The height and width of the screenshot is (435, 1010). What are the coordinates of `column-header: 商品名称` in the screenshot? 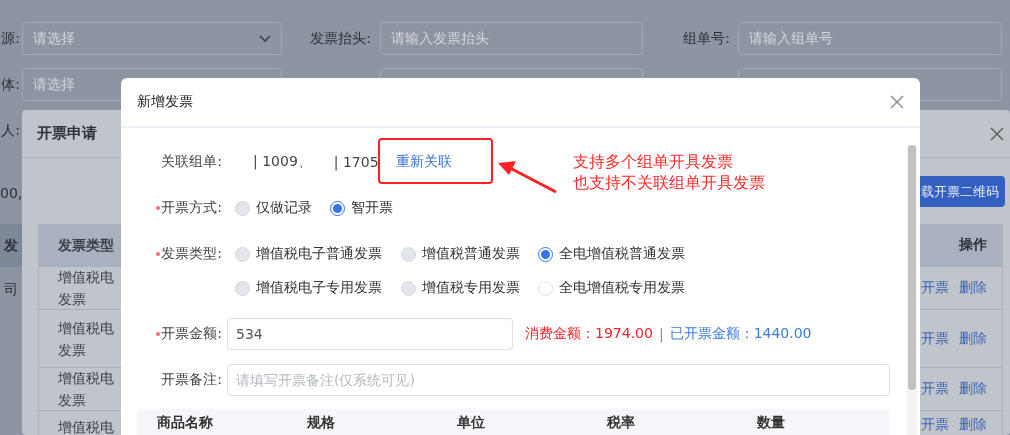 It's located at (185, 423).